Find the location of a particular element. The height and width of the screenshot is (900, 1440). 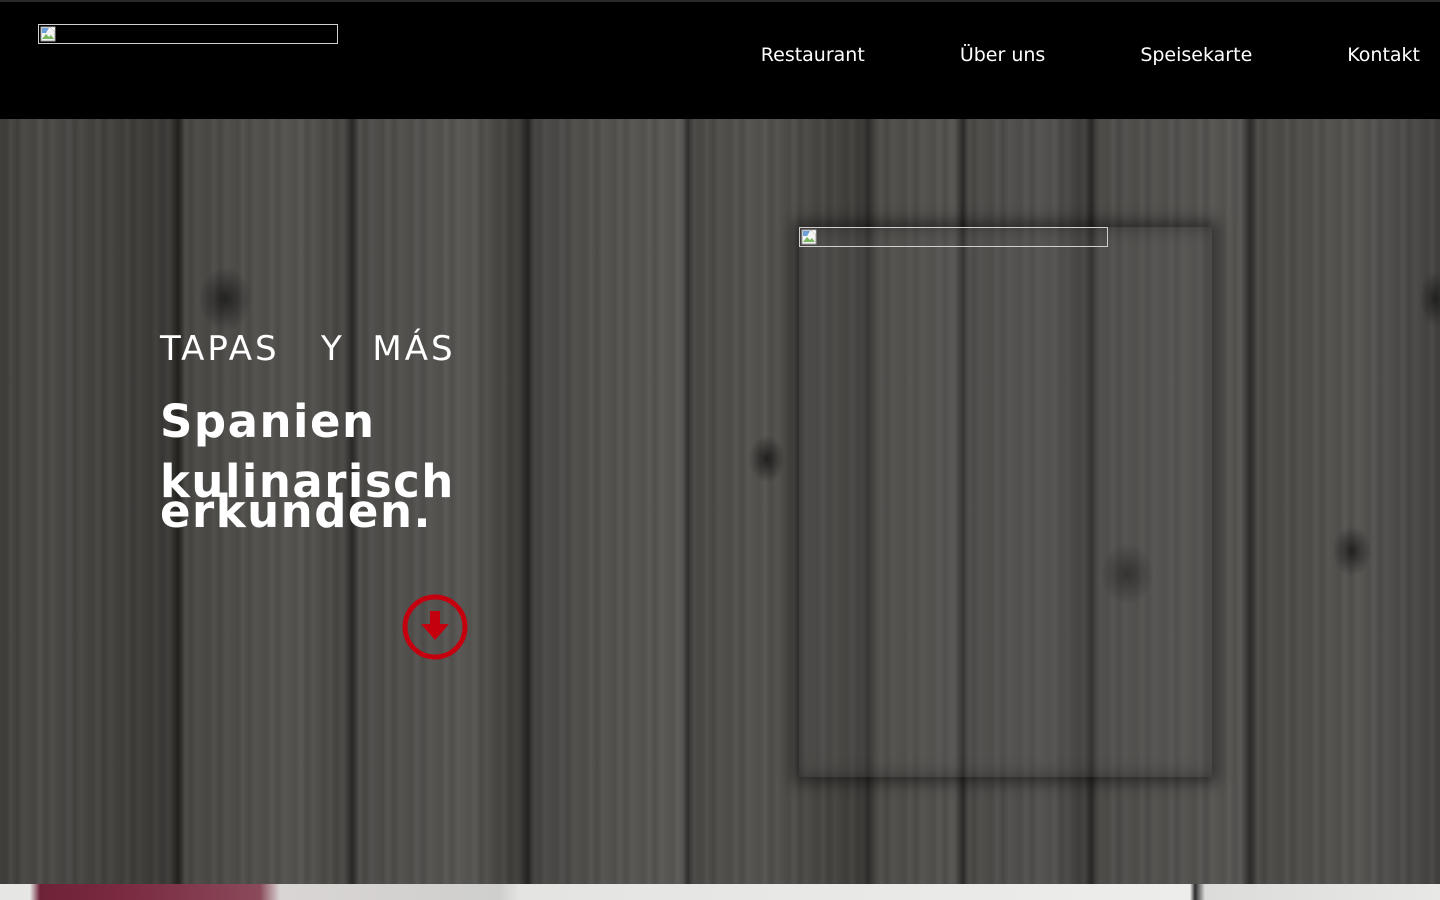

scroll-down-button is located at coordinates (435, 627).